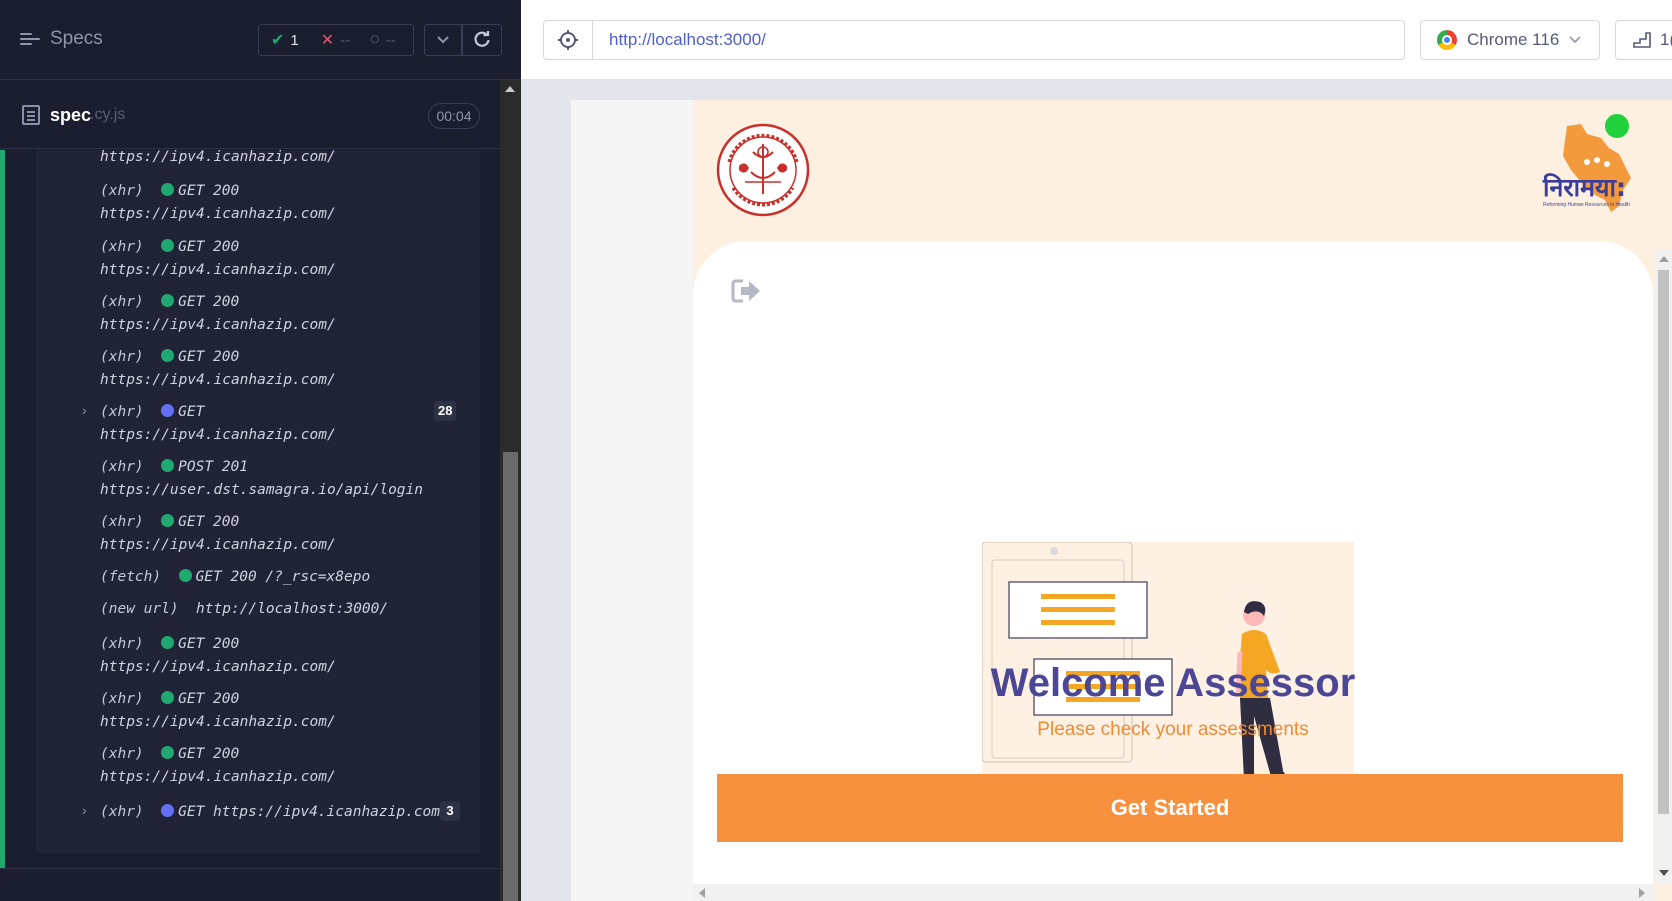  Describe the element at coordinates (1664, 873) in the screenshot. I see `scroll-down-icon` at that location.